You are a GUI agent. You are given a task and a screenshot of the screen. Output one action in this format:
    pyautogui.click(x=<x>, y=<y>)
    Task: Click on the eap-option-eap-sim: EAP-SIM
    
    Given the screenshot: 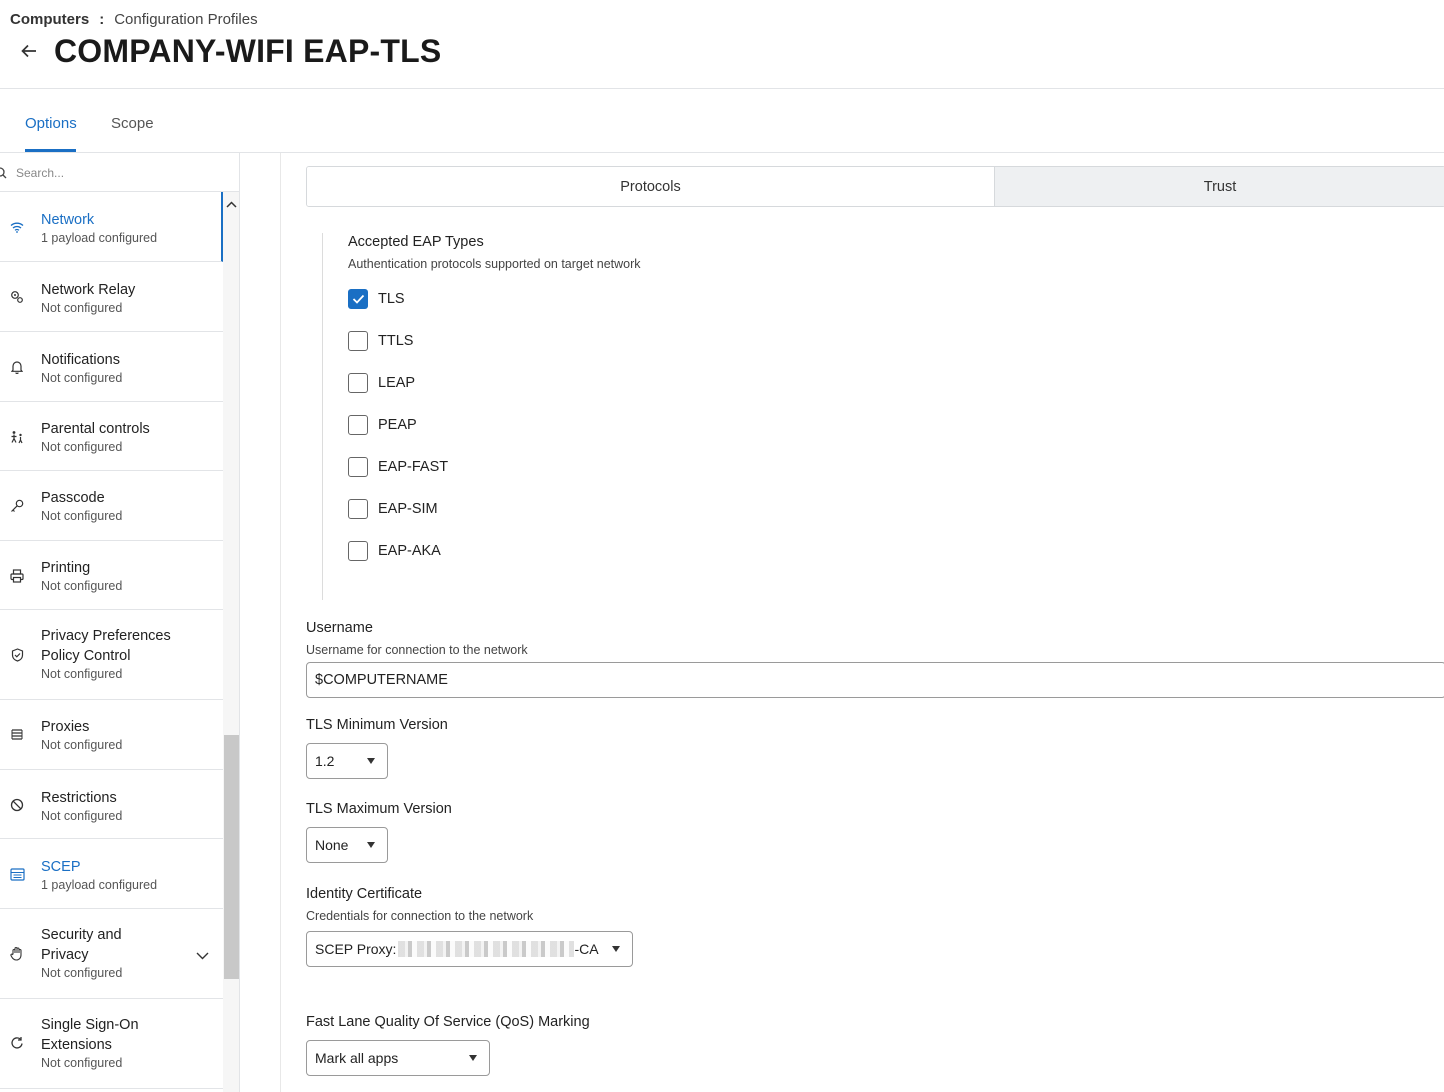 What is the action you would take?
    pyautogui.click(x=393, y=509)
    